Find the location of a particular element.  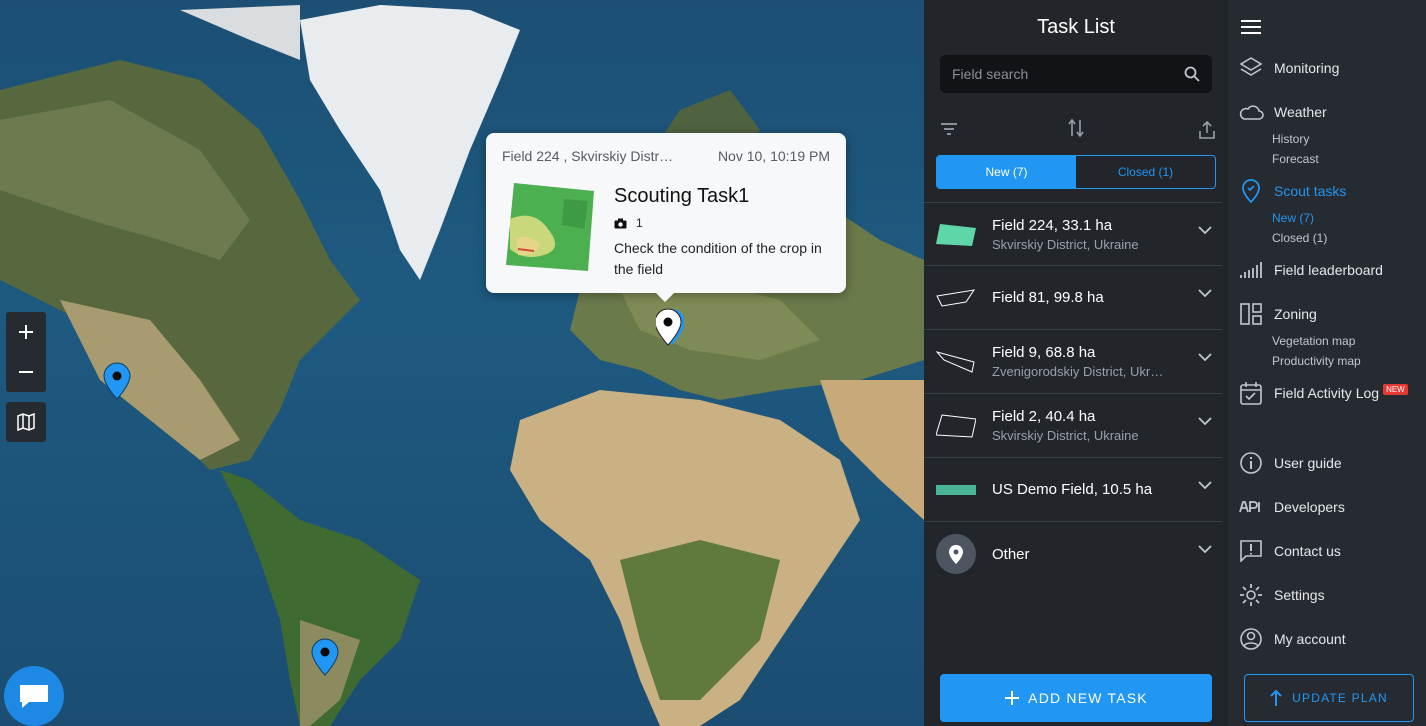

nav-monitoring: Monitoring is located at coordinates (1288, 68).